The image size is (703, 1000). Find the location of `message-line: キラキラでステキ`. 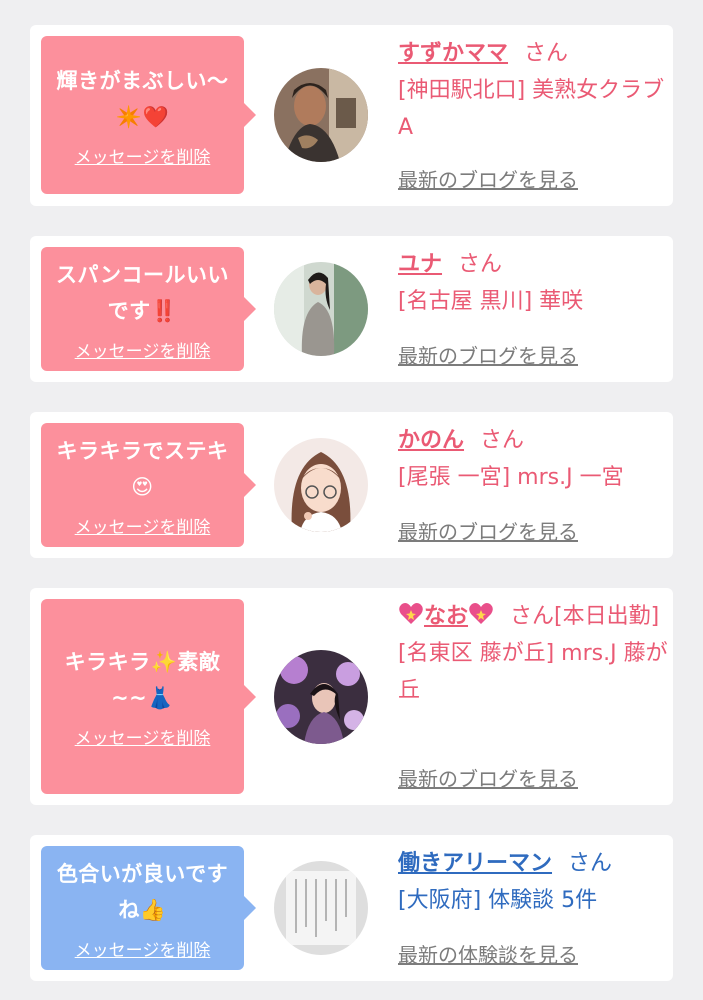

message-line: キラキラでステキ is located at coordinates (142, 450).